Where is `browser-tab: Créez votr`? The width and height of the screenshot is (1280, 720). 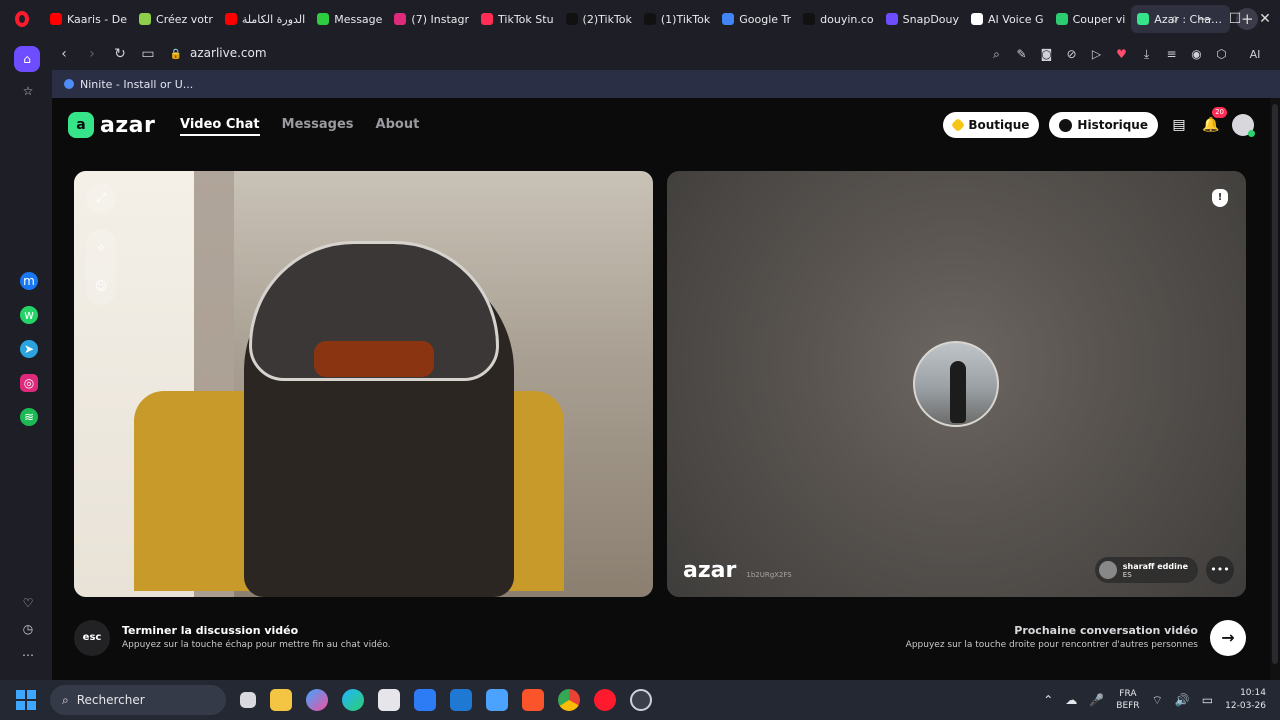 browser-tab: Créez votr is located at coordinates (176, 19).